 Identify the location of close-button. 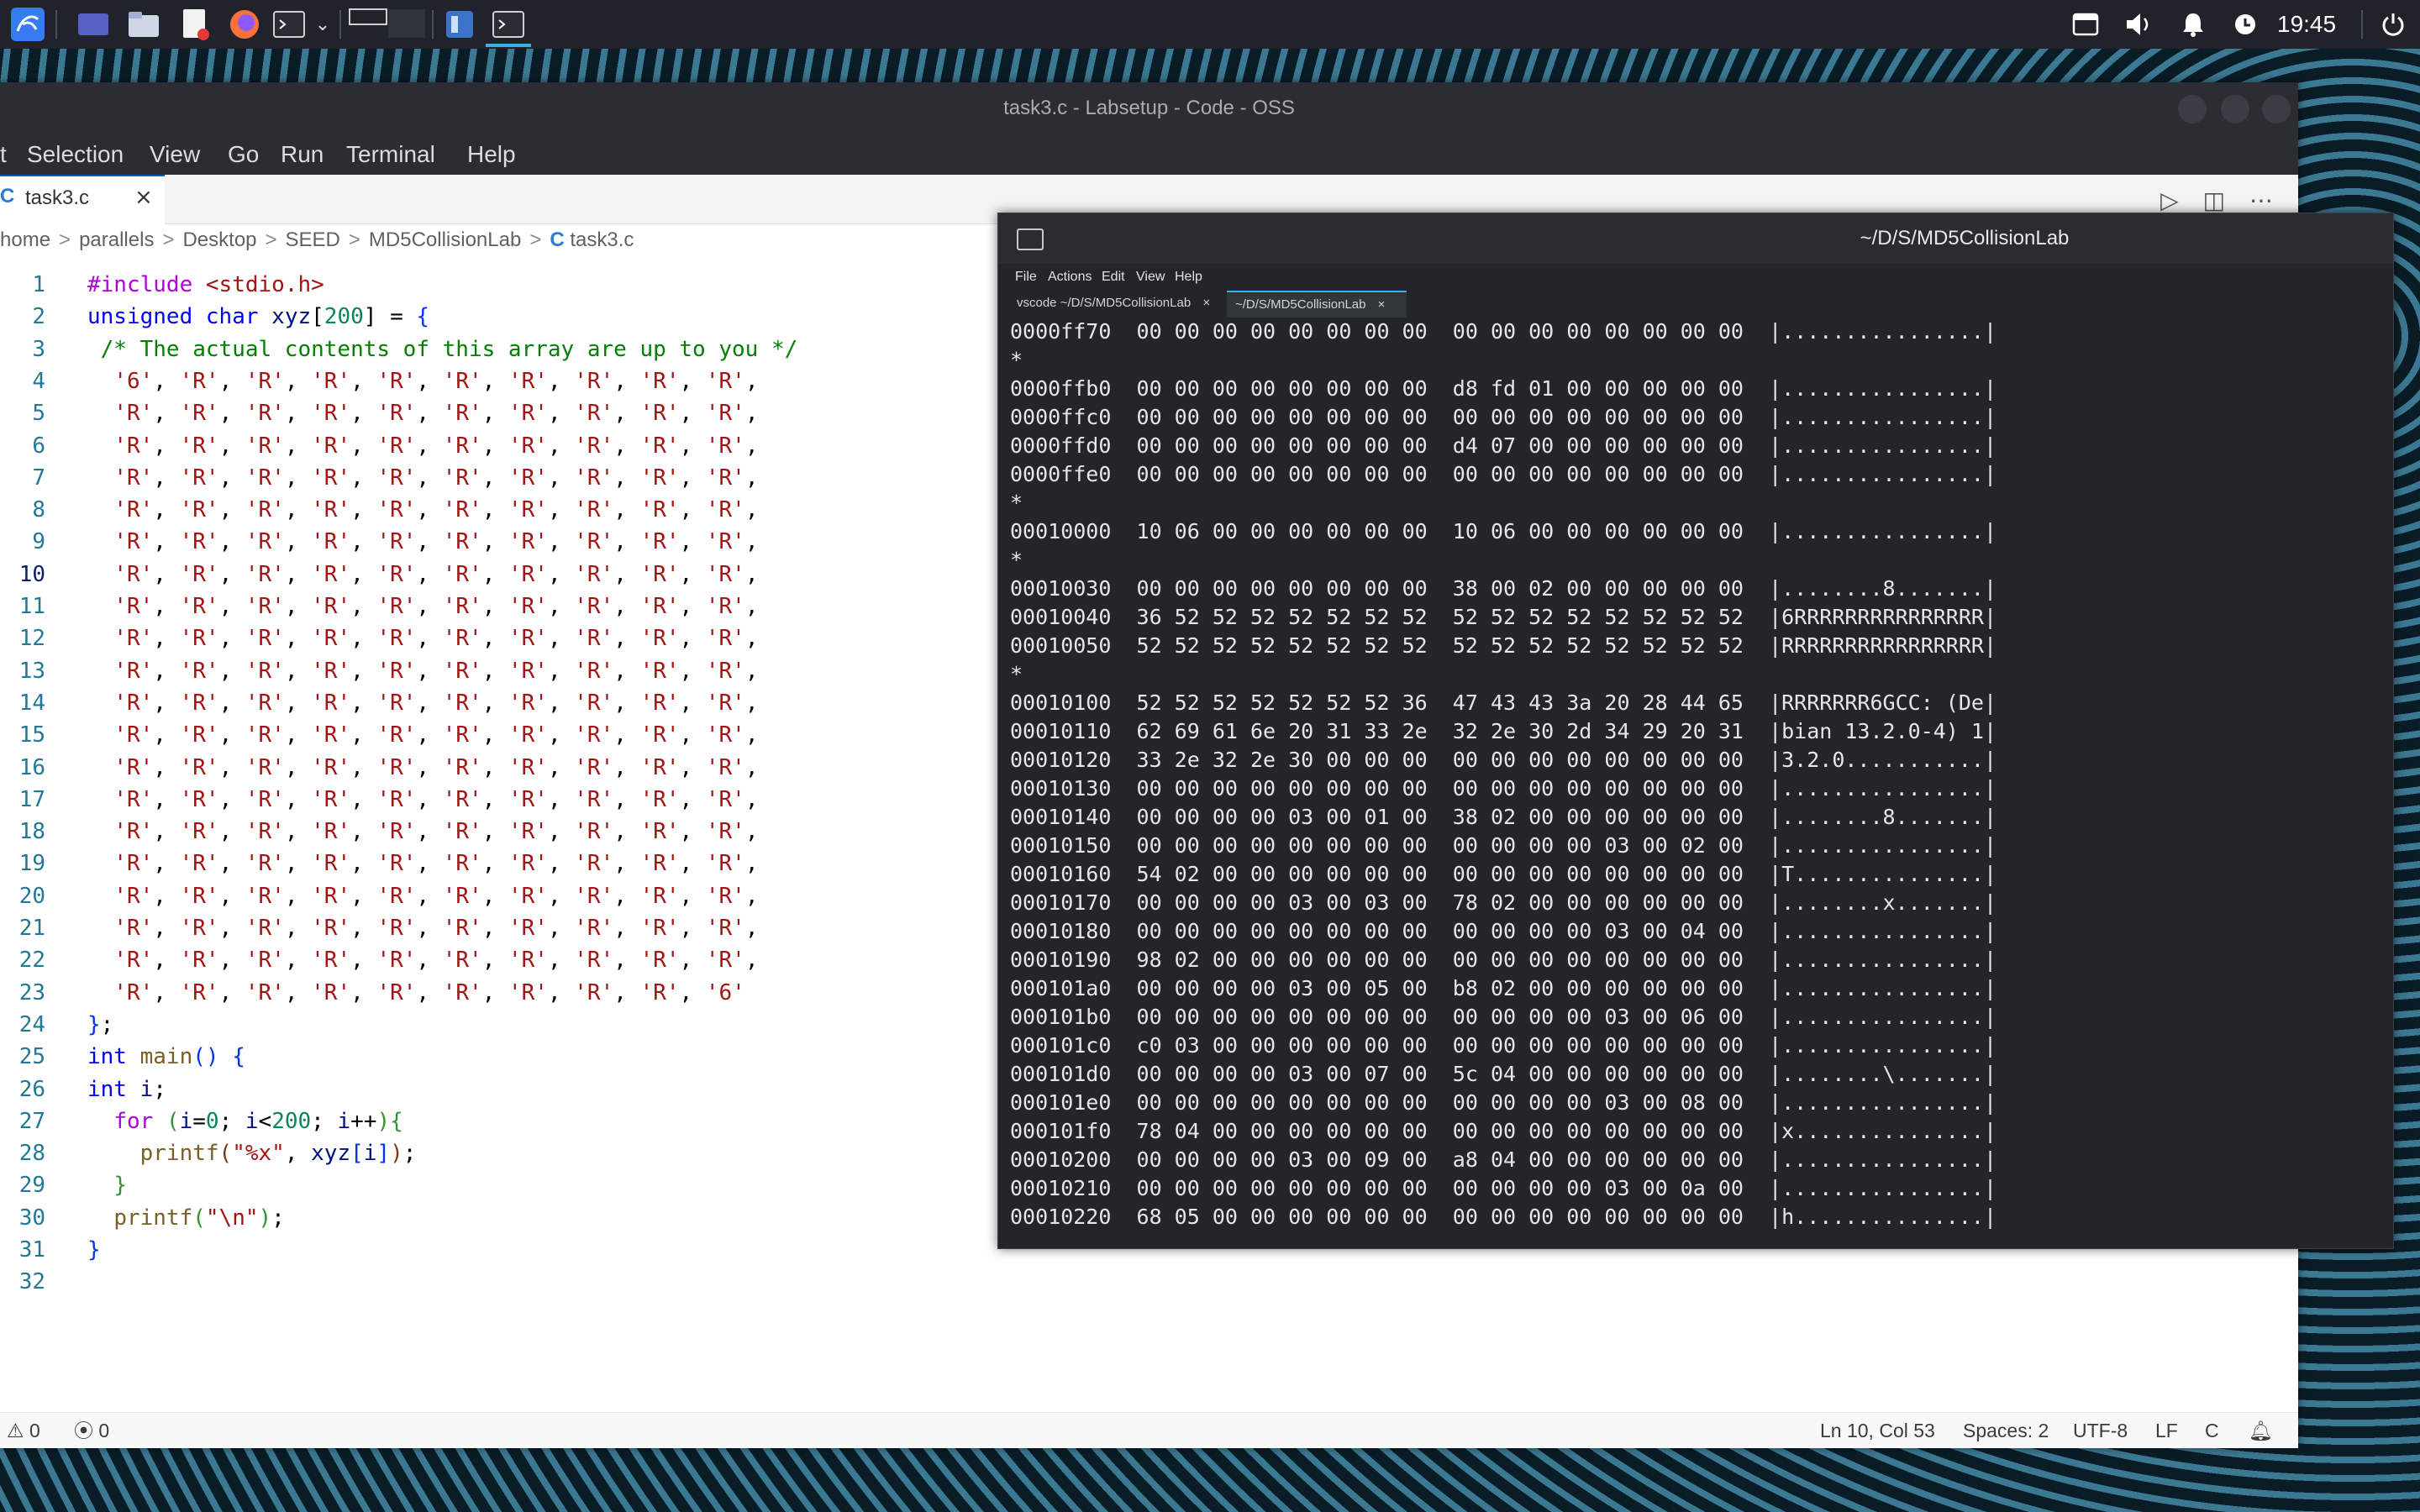
(2276, 109).